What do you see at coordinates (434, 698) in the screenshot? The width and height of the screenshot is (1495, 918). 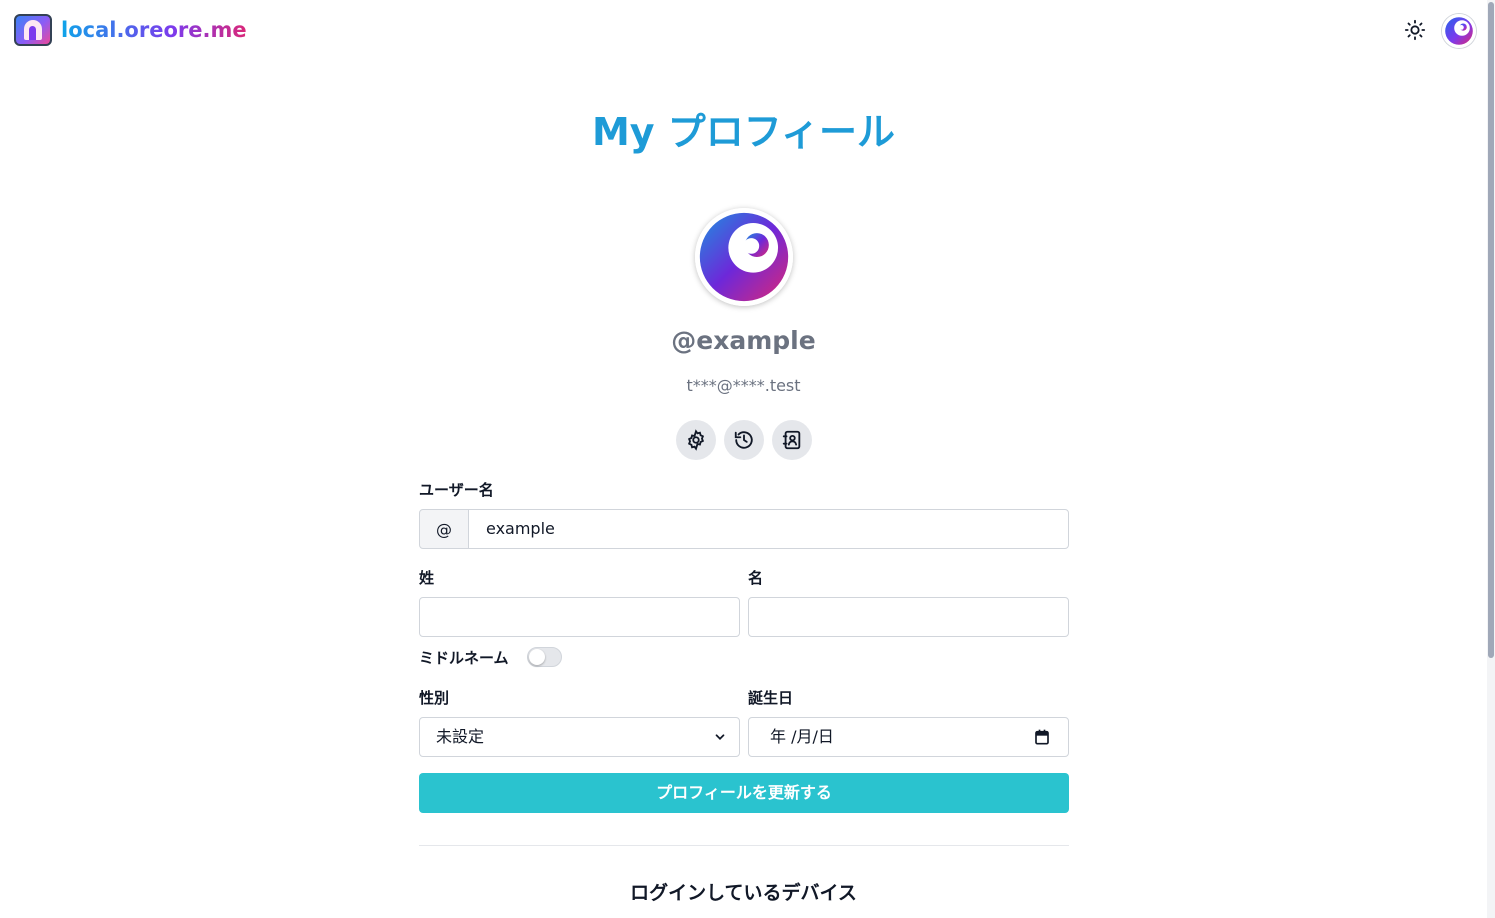 I see `gender-label: 性別` at bounding box center [434, 698].